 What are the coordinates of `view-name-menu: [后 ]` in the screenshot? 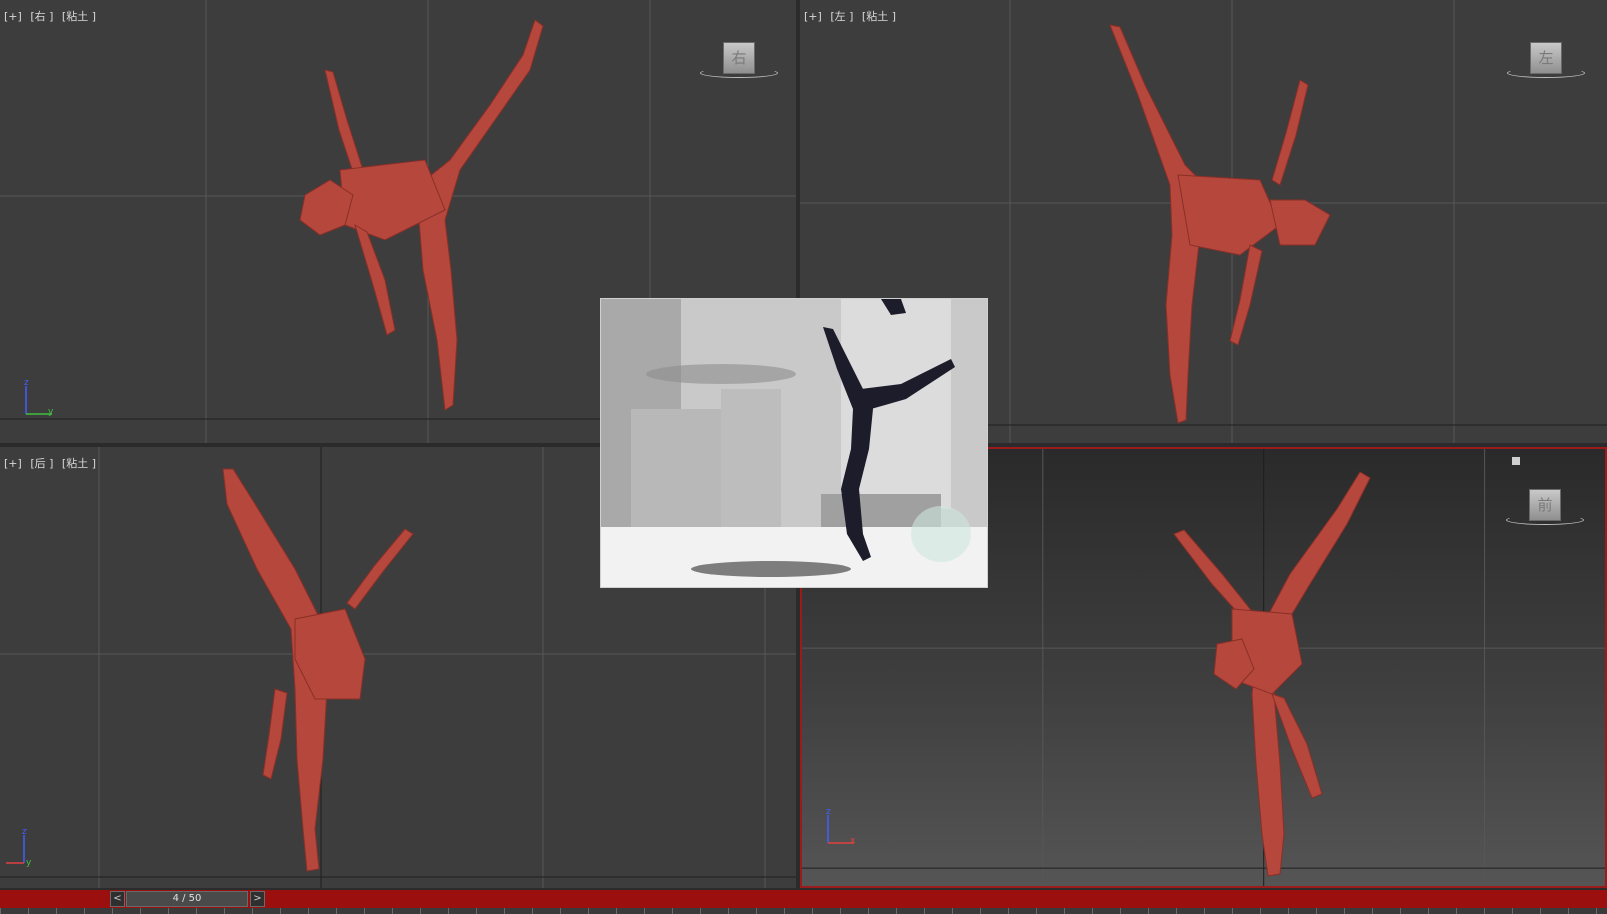 It's located at (41, 463).